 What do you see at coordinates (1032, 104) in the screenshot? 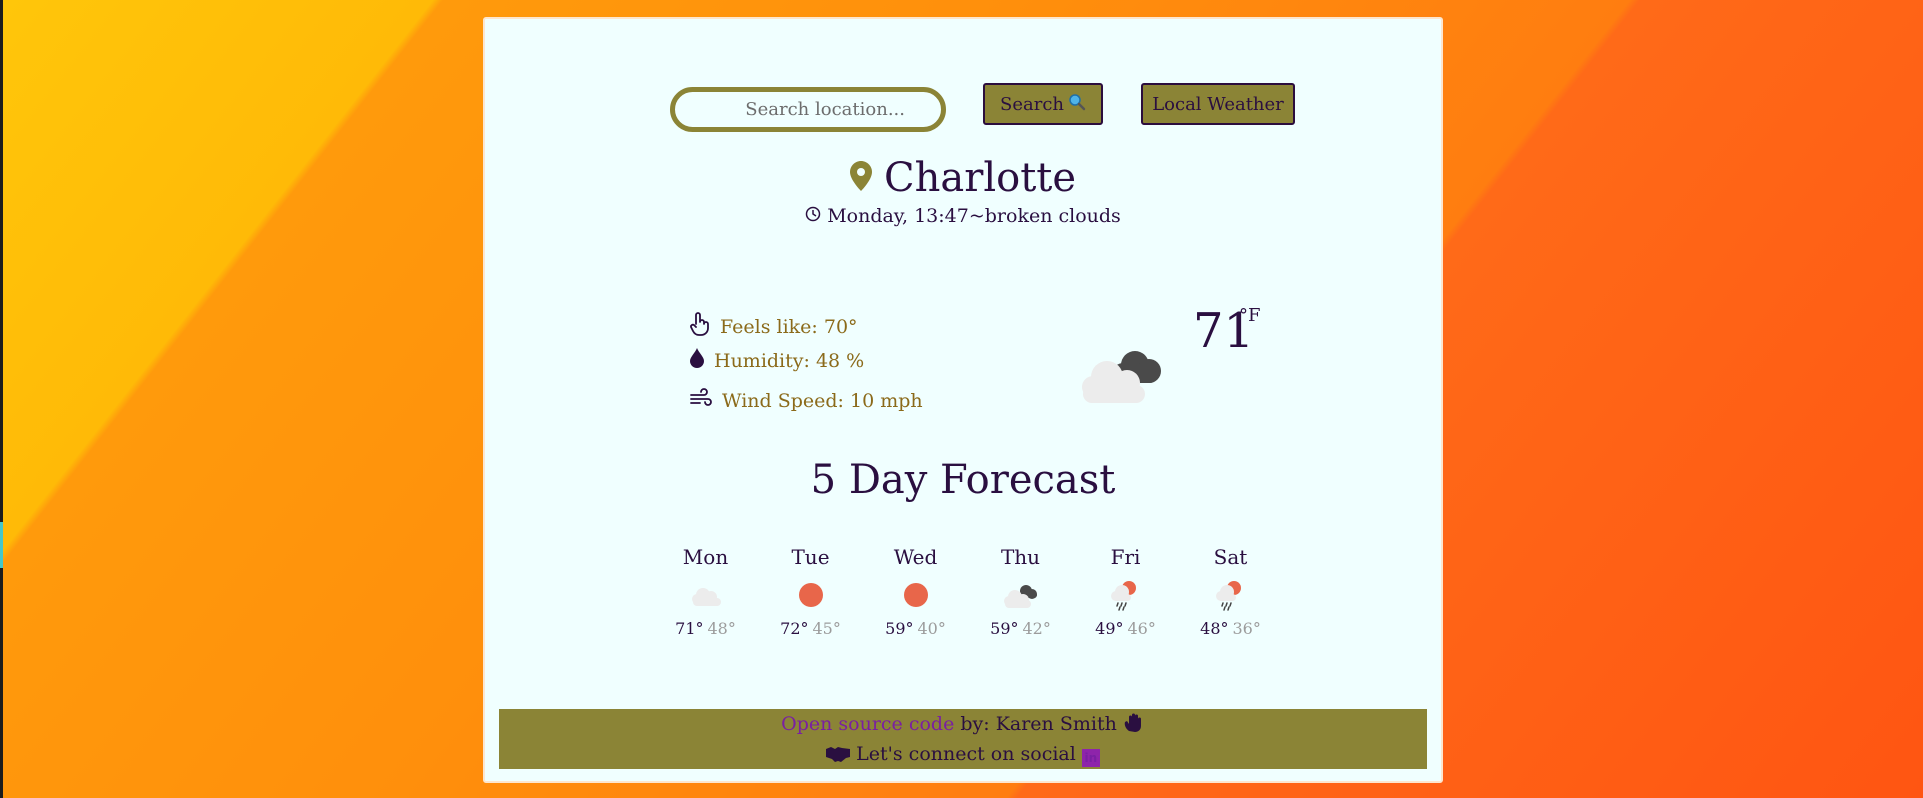
I see `search-button-label: Search` at bounding box center [1032, 104].